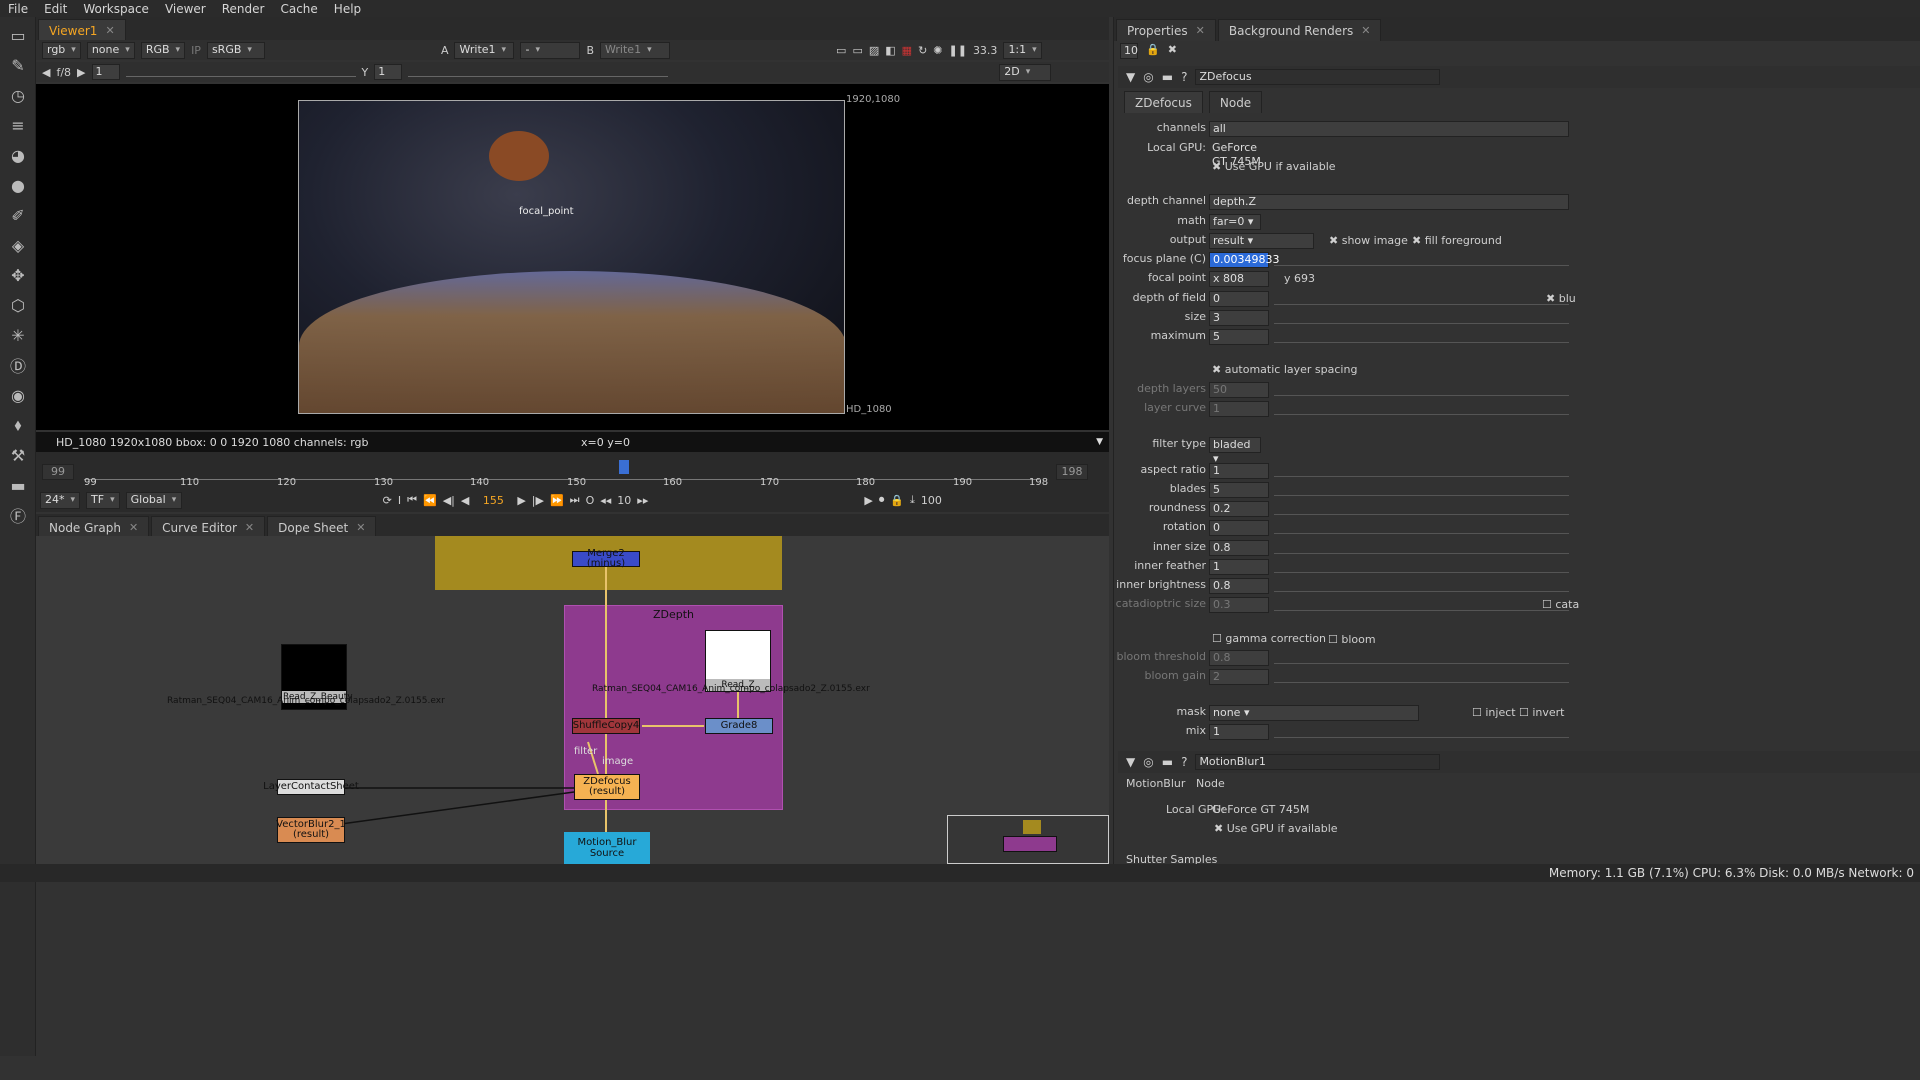  I want to click on lut-dropdown: sRGB, so click(235, 50).